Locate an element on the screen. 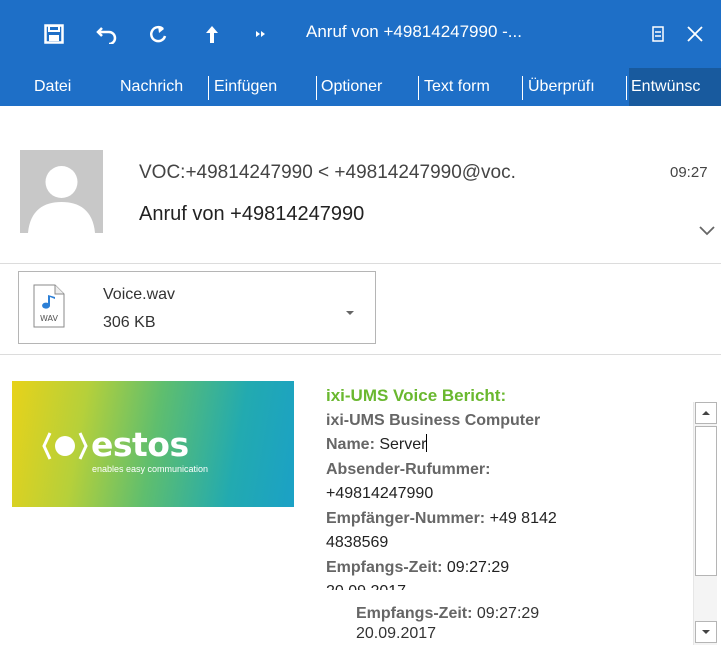 This screenshot has width=721, height=648. tab-format-text: Text form is located at coordinates (471, 87).